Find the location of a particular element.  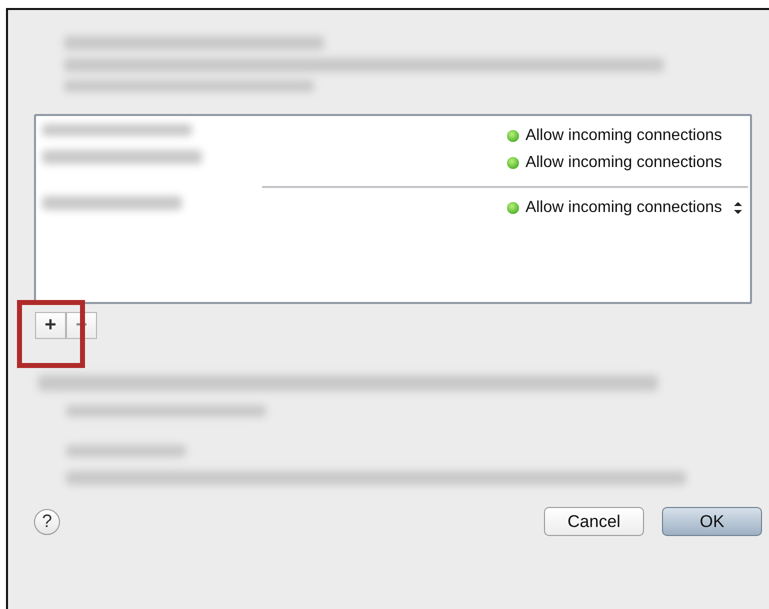

ok-button: OK is located at coordinates (712, 521).